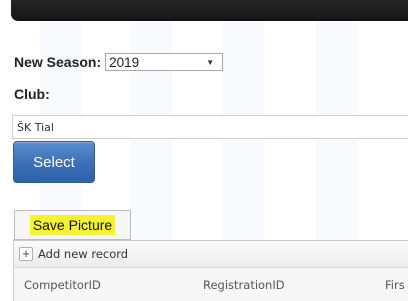  I want to click on add-new-record-link: Add new record, so click(83, 254).